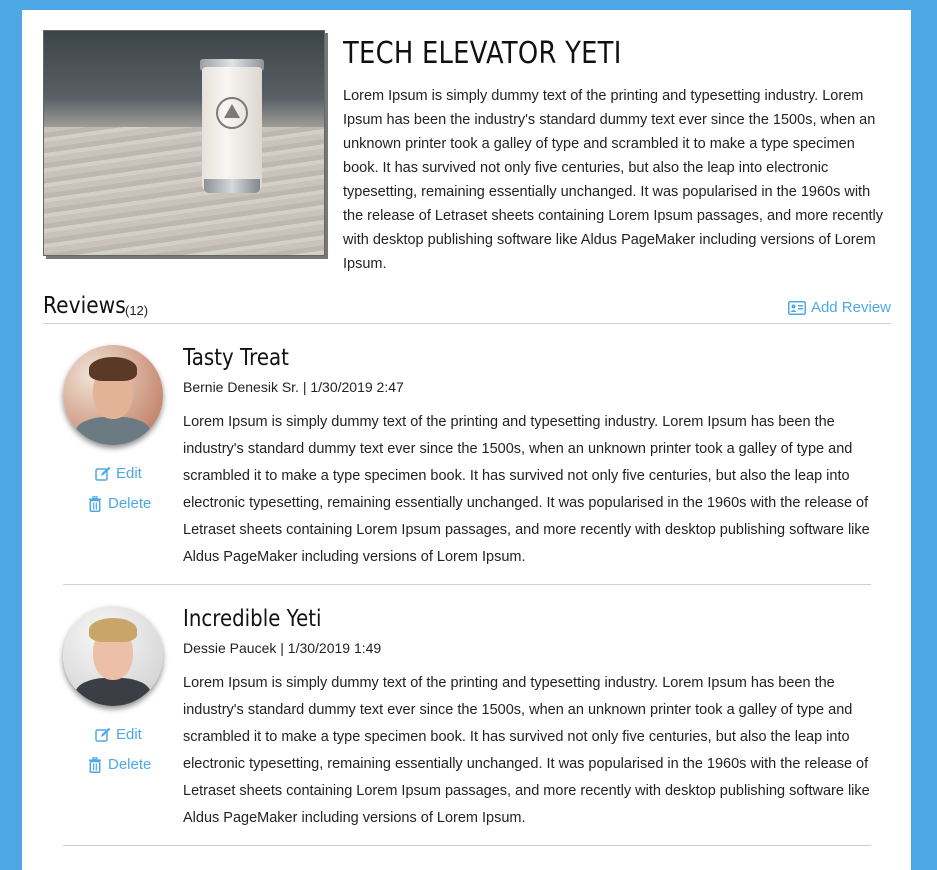 Image resolution: width=937 pixels, height=870 pixels. I want to click on add-review-button: Add Review, so click(839, 307).